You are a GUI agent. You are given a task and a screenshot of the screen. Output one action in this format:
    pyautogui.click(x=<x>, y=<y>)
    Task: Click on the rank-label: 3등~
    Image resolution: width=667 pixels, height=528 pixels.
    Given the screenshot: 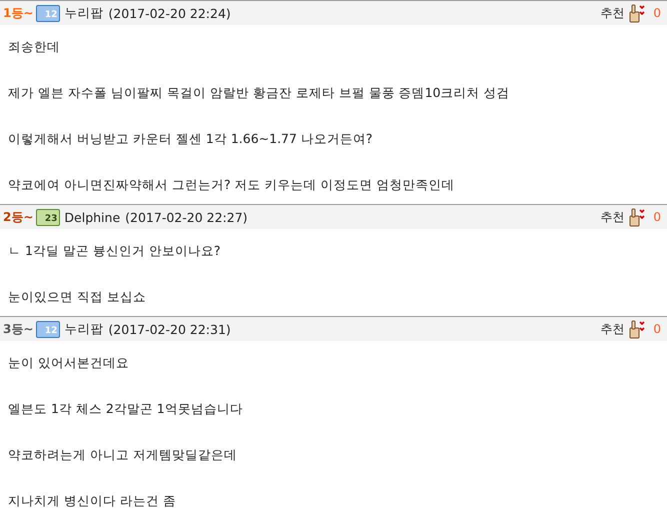 What is the action you would take?
    pyautogui.click(x=18, y=329)
    